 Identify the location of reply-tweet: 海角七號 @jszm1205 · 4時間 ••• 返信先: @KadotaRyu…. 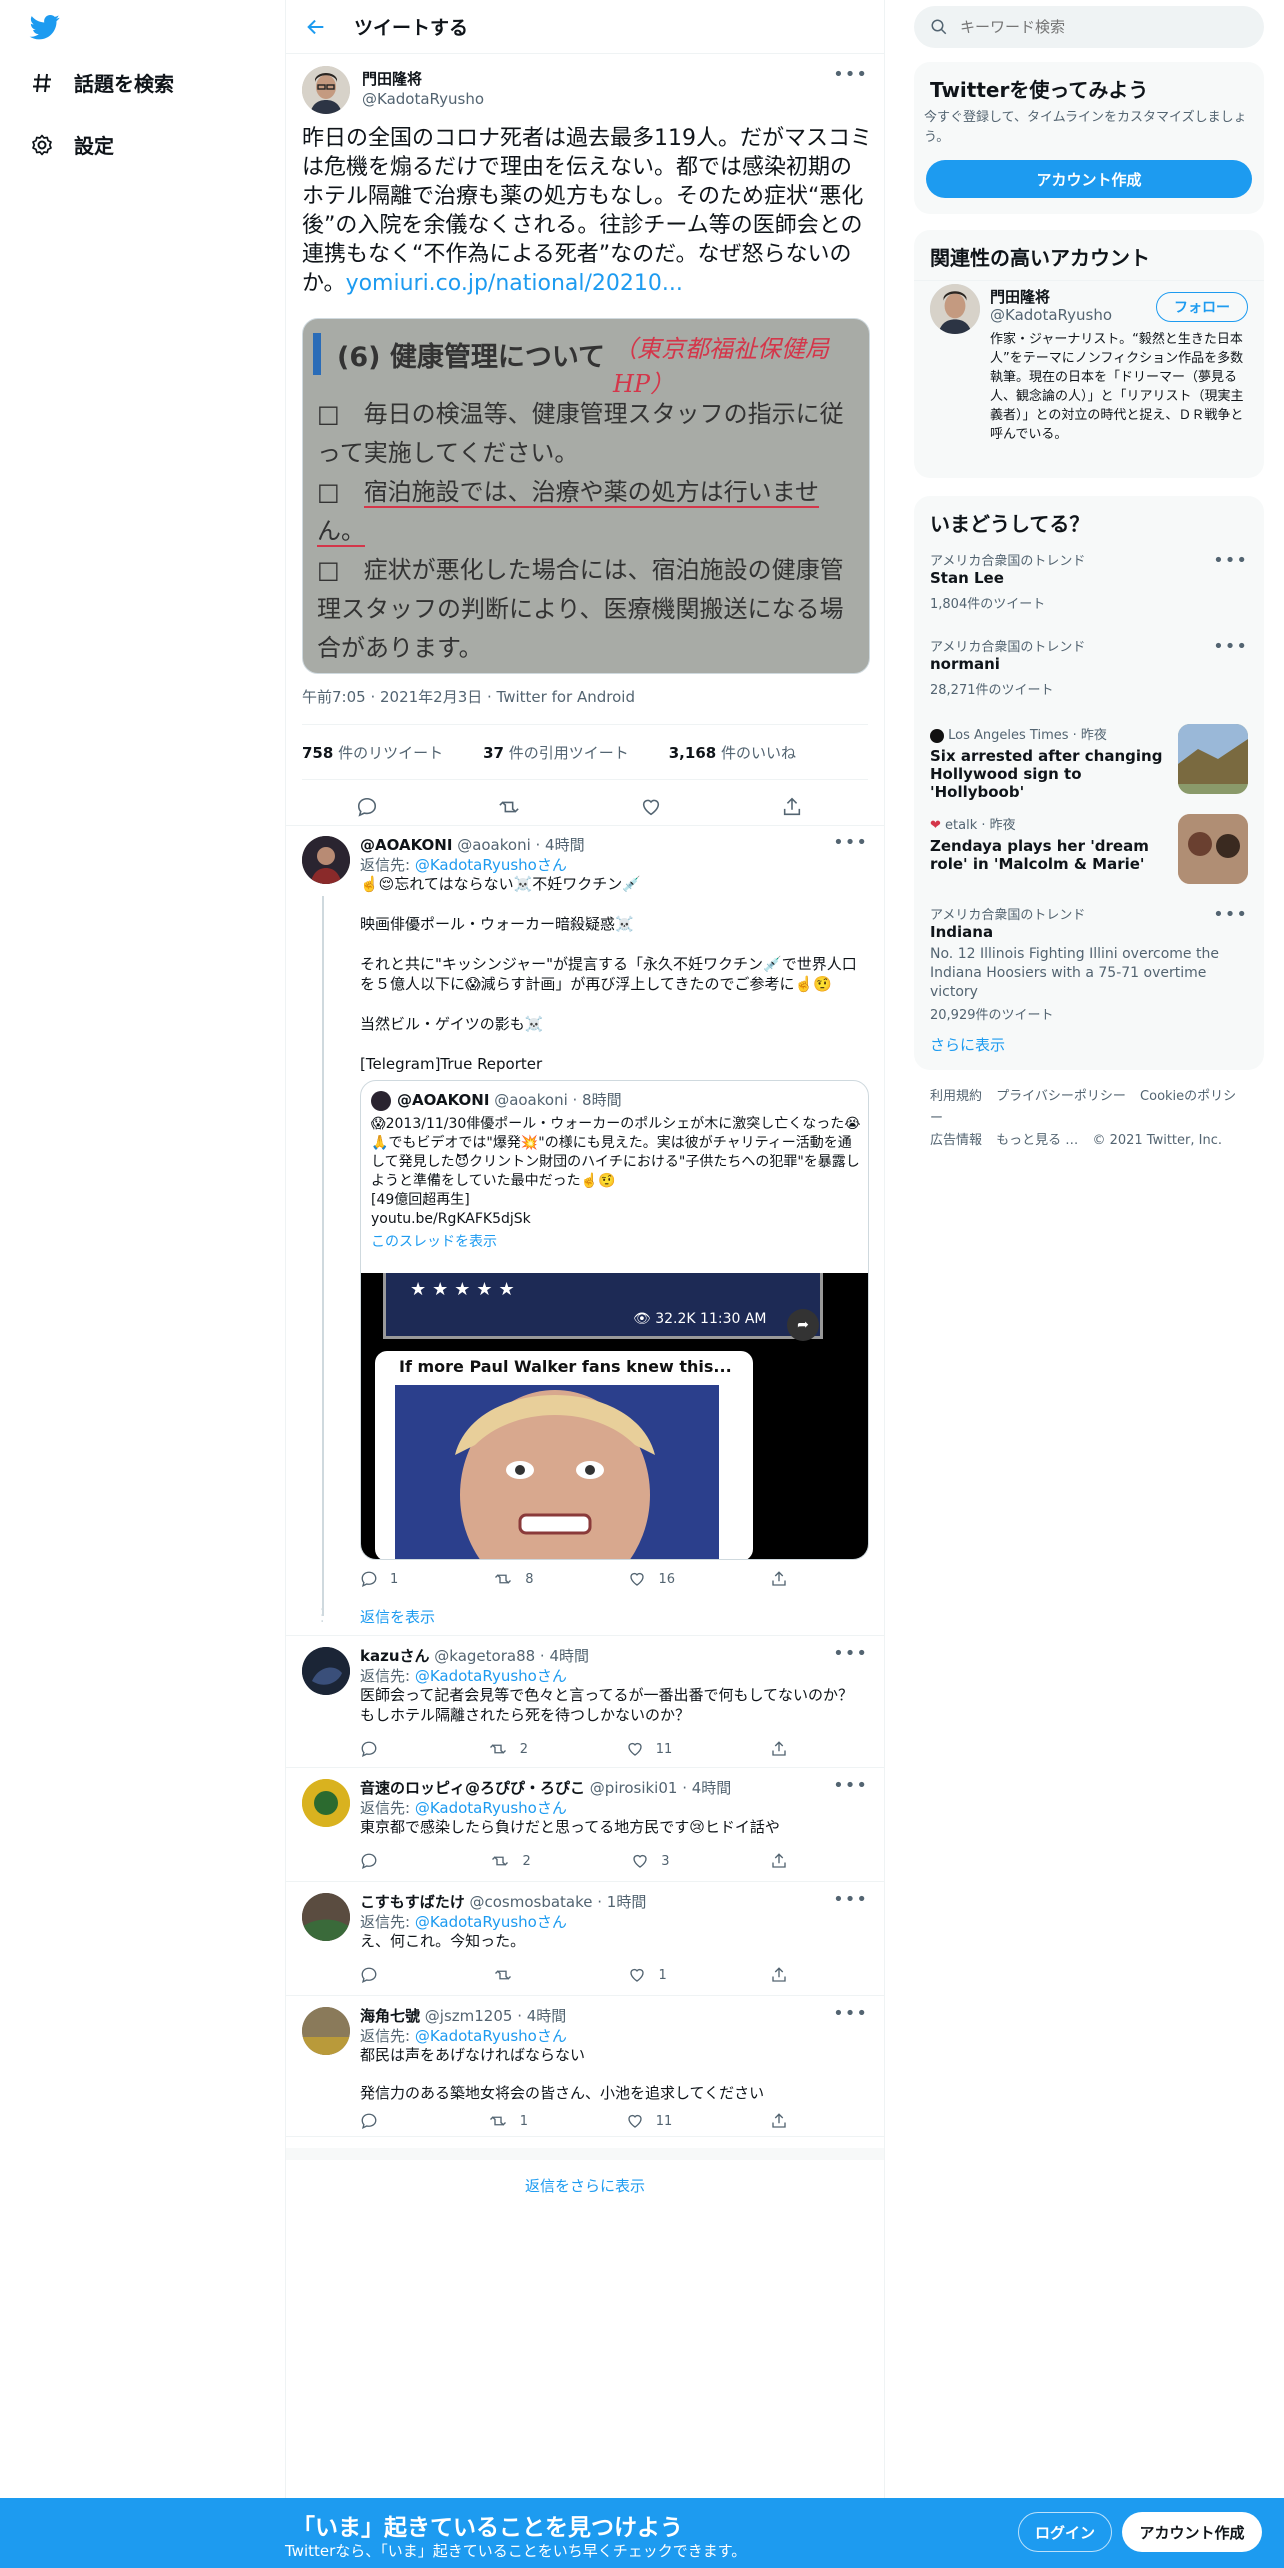
(585, 2067).